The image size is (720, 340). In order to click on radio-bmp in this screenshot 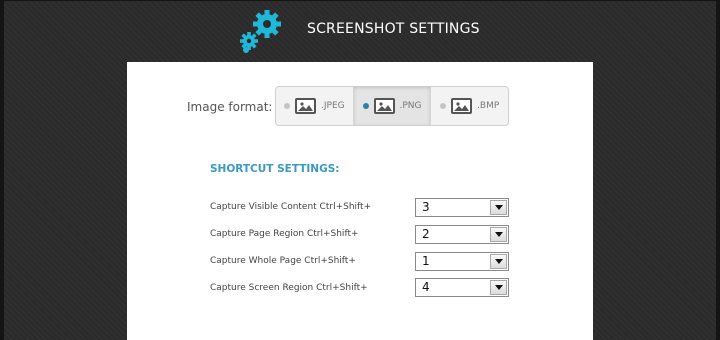, I will do `click(443, 106)`.